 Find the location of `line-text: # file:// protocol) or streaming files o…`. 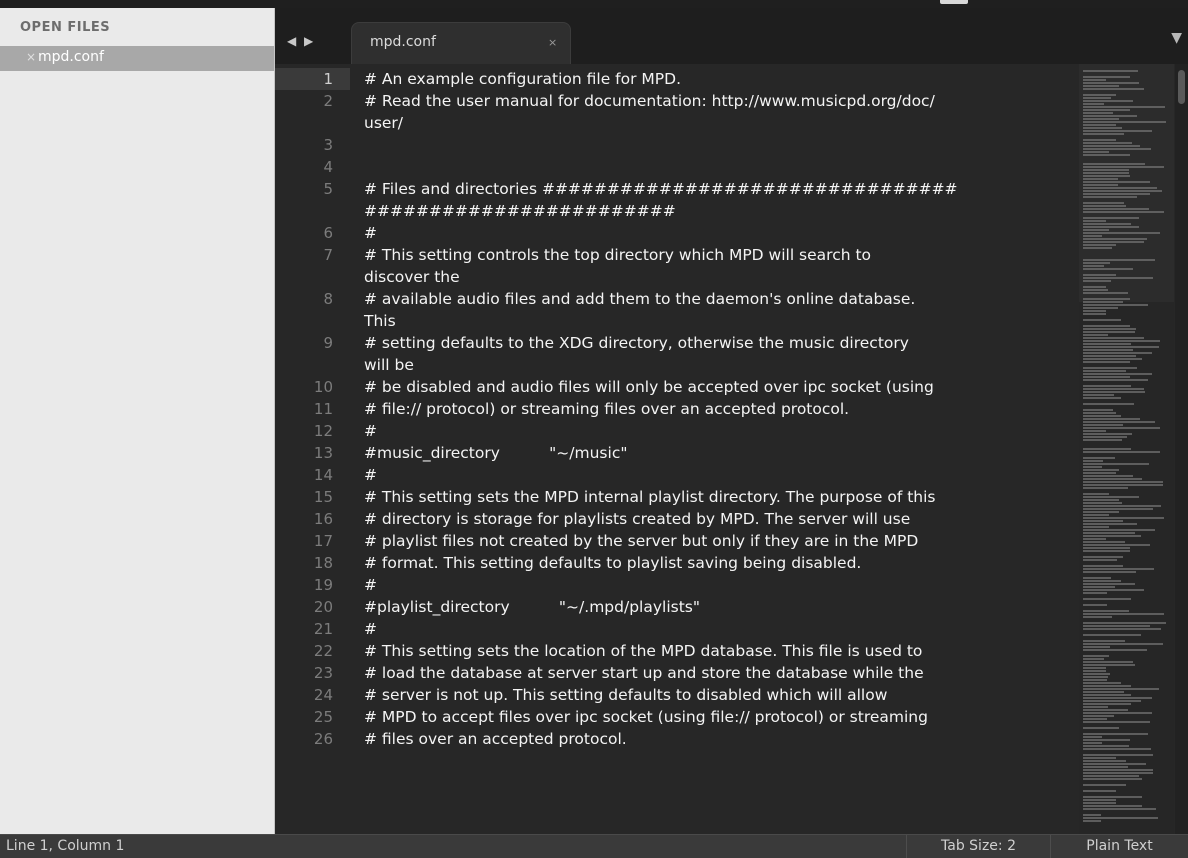

line-text: # file:// protocol) or streaming files o… is located at coordinates (722, 409).